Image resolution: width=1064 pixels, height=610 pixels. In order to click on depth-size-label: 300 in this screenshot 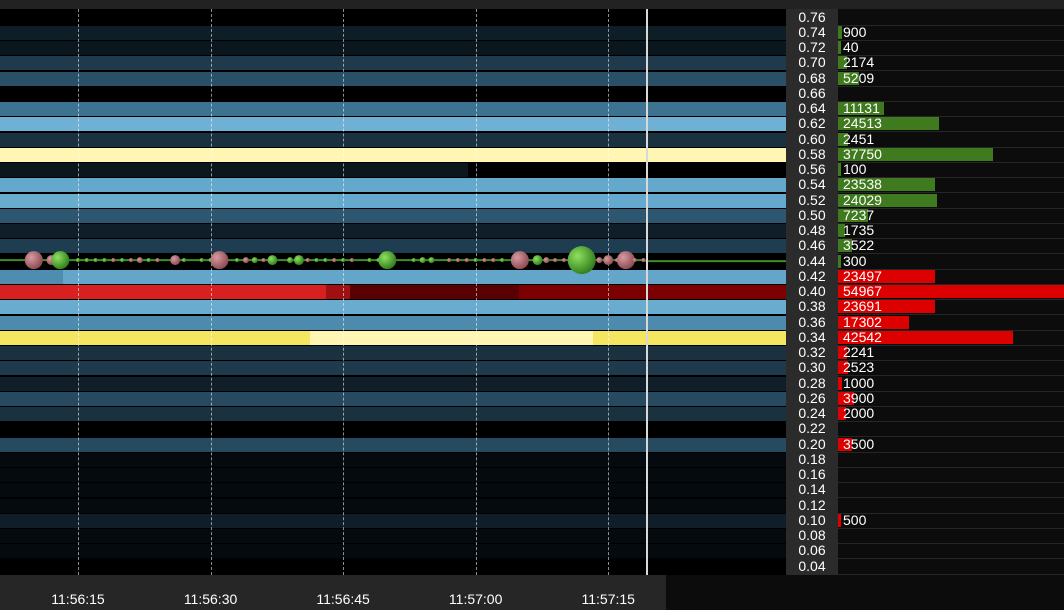, I will do `click(855, 260)`.